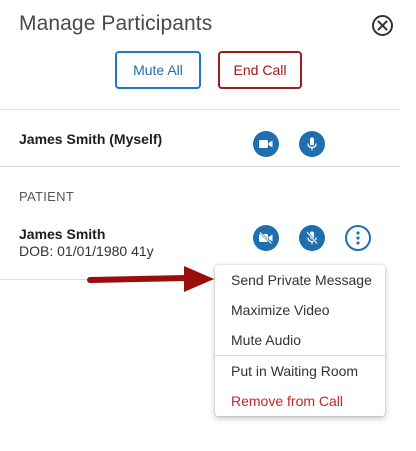 Image resolution: width=416 pixels, height=451 pixels. What do you see at coordinates (358, 238) in the screenshot?
I see `more-vertical-icon` at bounding box center [358, 238].